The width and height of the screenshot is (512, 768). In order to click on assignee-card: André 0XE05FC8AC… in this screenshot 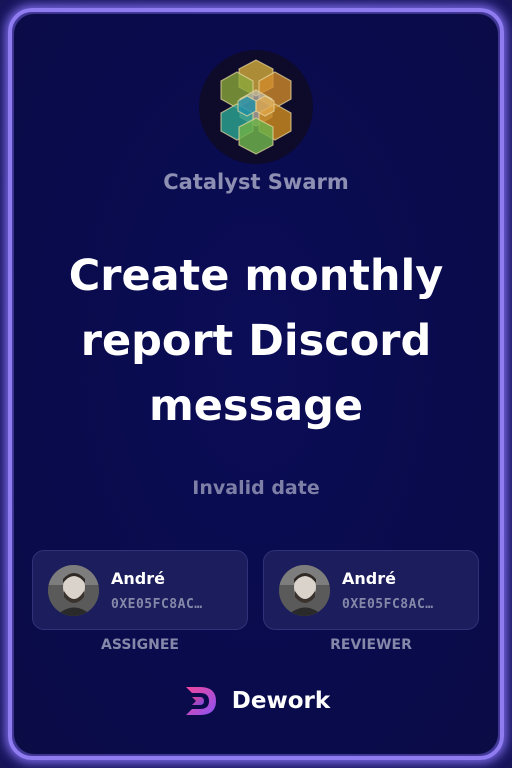, I will do `click(140, 590)`.